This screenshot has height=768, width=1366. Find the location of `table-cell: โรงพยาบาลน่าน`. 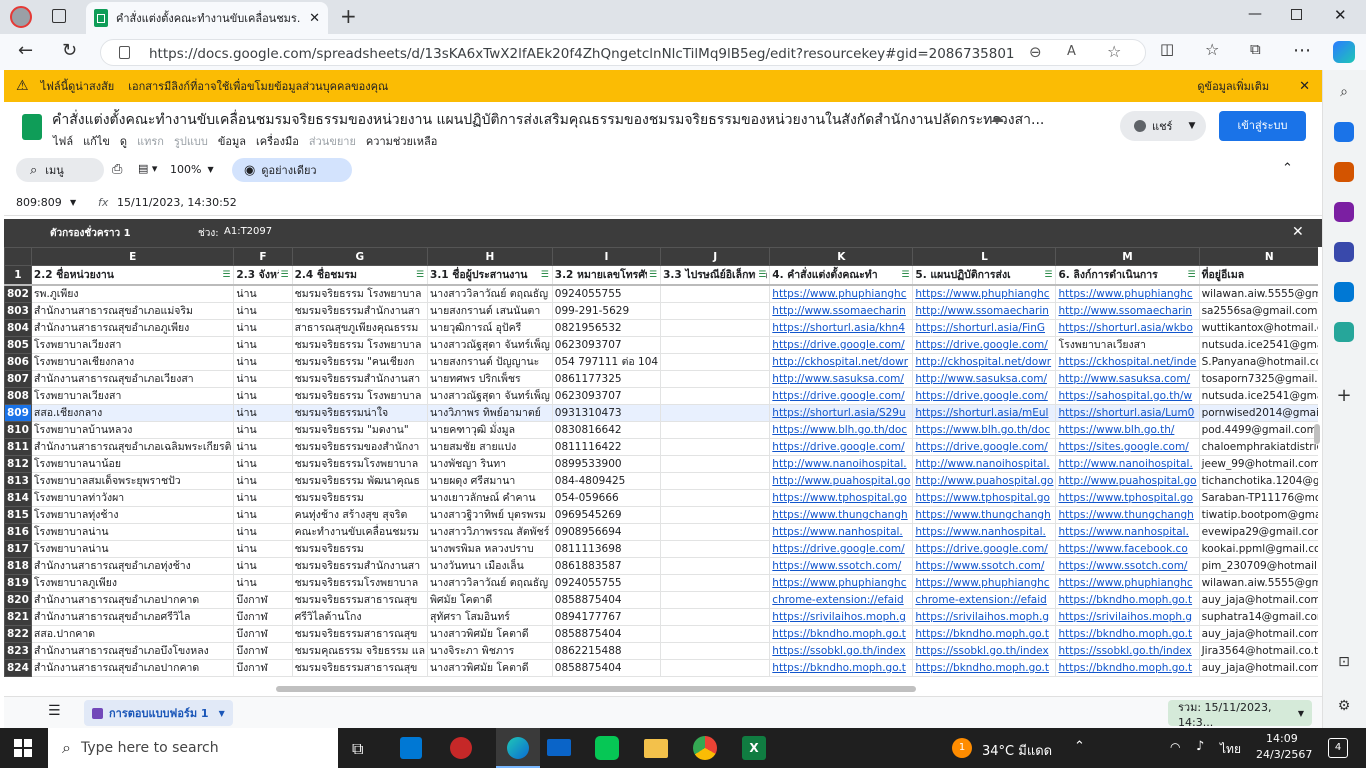

table-cell: โรงพยาบาลน่าน is located at coordinates (132, 548).